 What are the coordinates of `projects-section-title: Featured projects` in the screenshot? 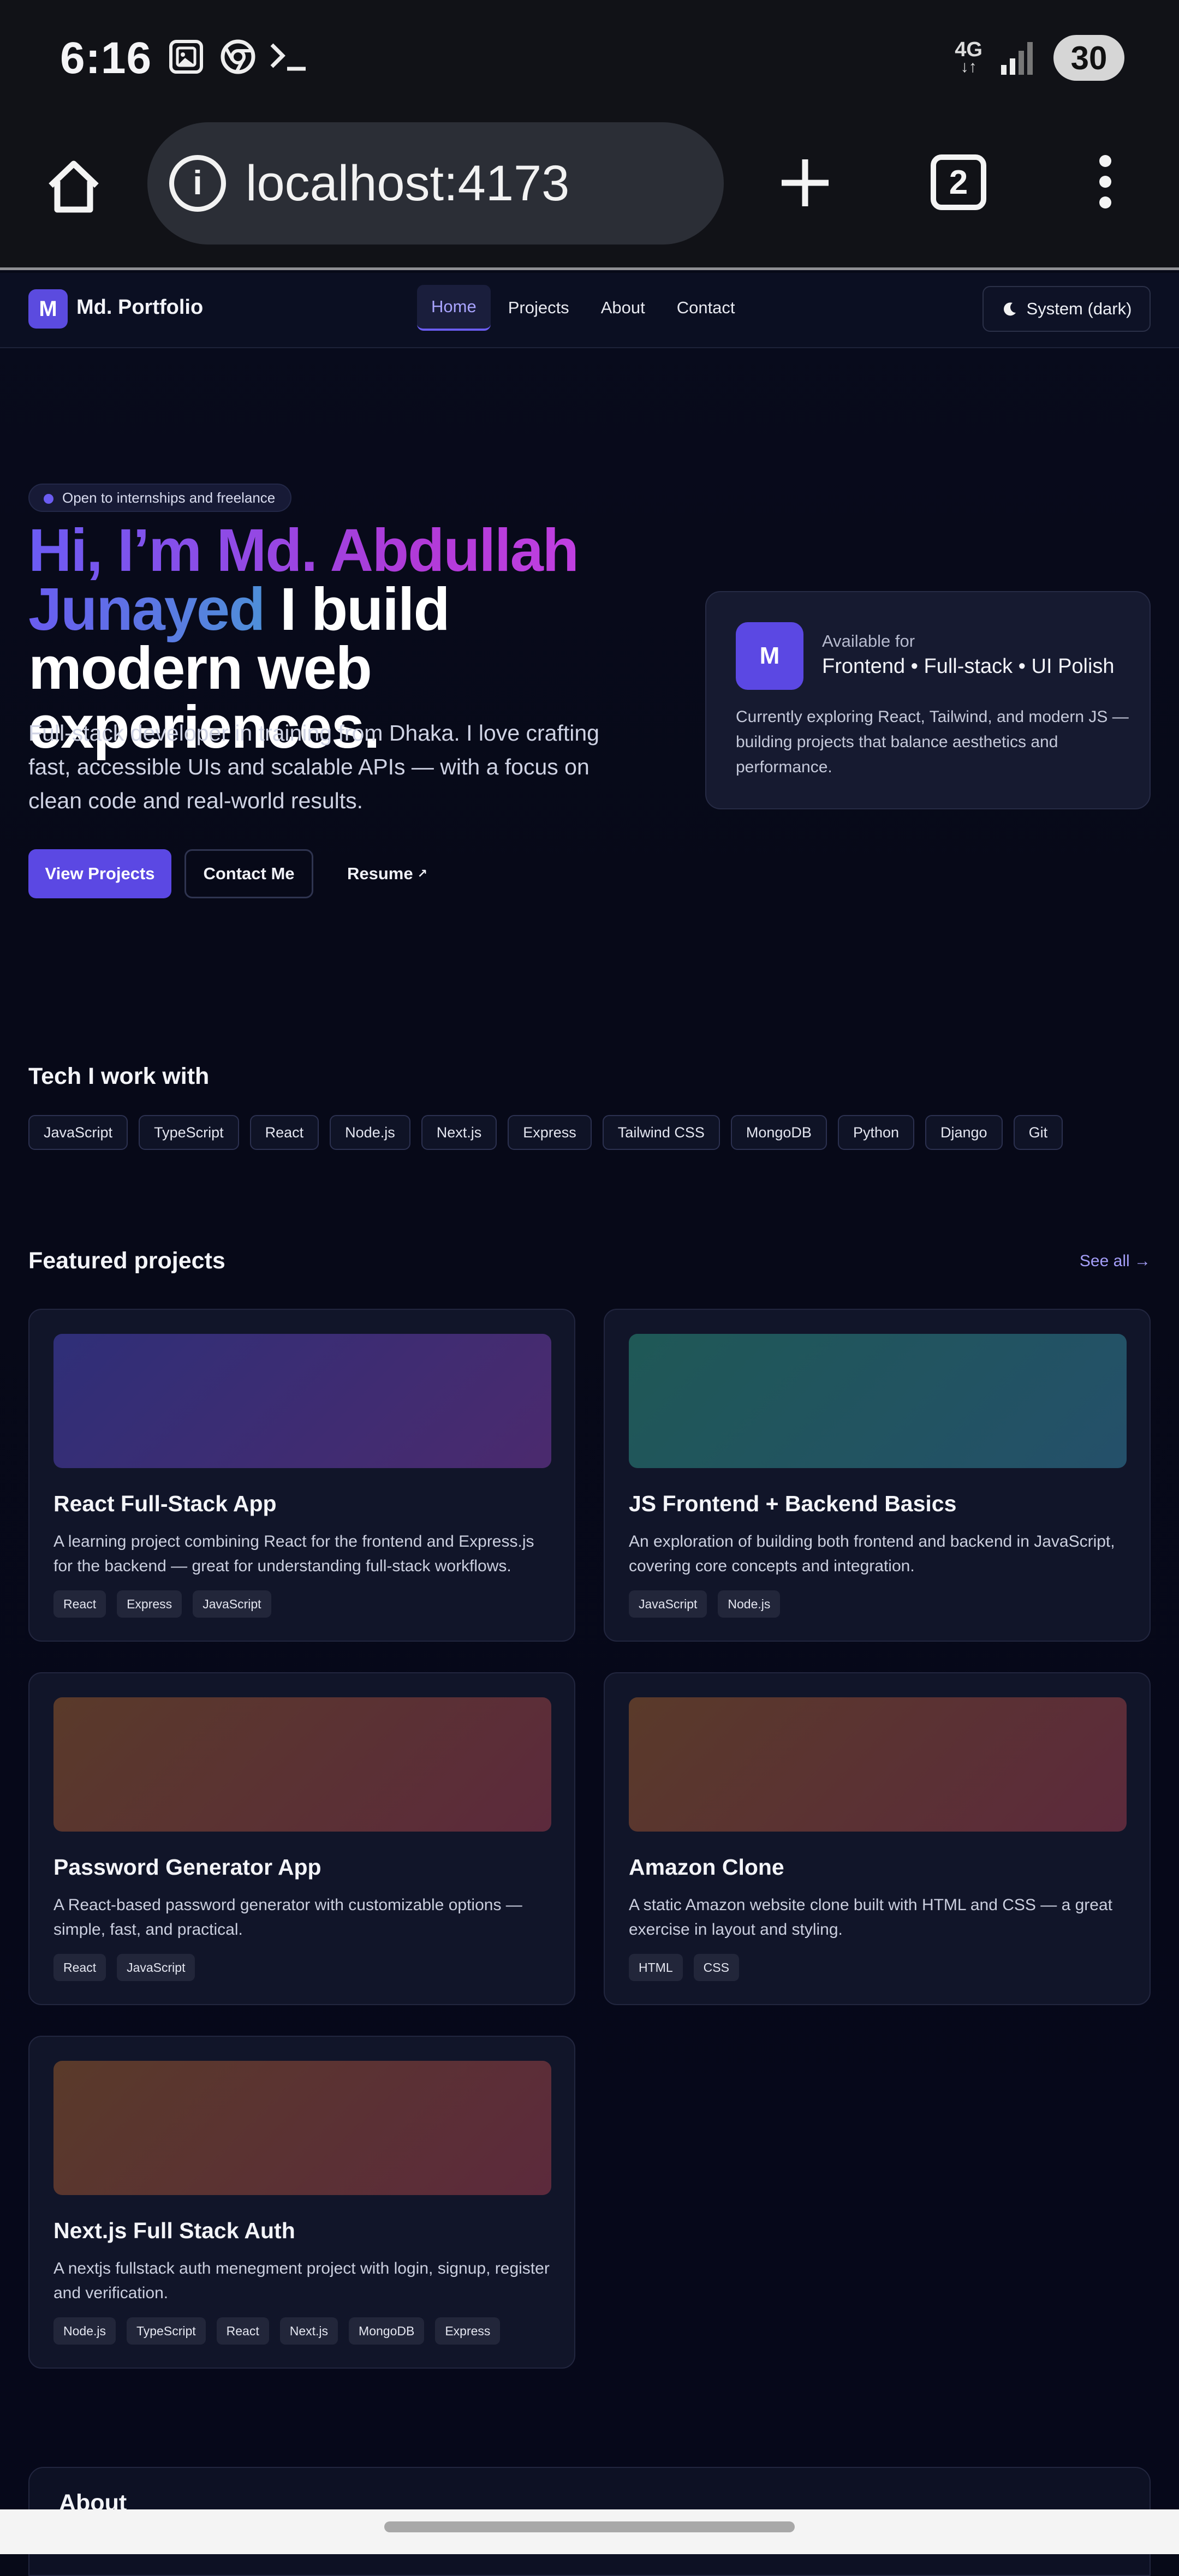 It's located at (126, 1261).